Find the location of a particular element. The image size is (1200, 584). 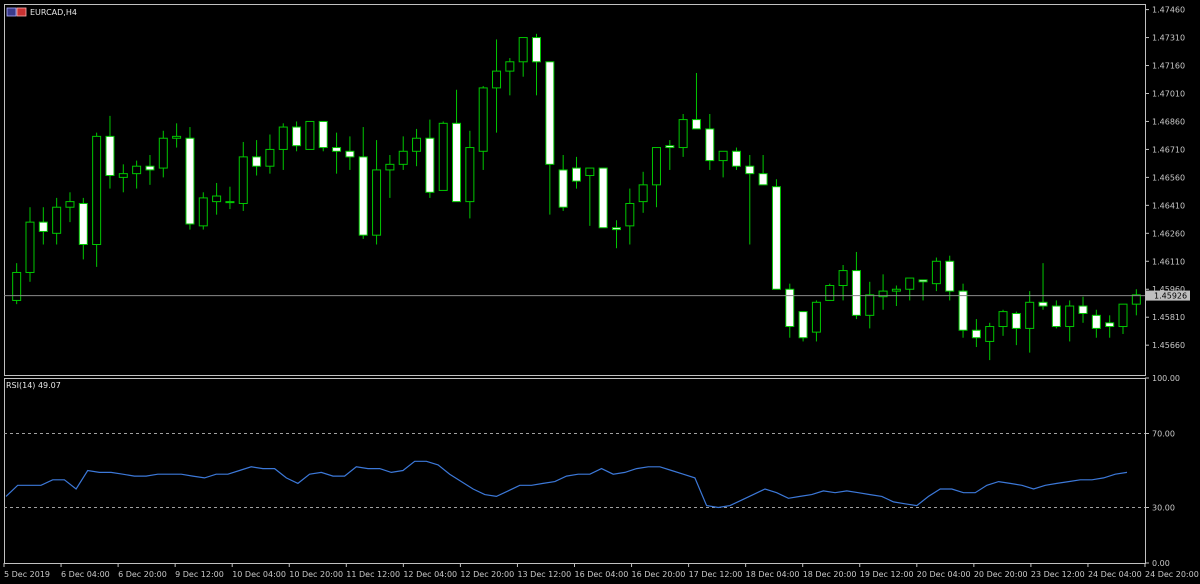

time-tick-label: 11 Dec 12:00 is located at coordinates (373, 574).